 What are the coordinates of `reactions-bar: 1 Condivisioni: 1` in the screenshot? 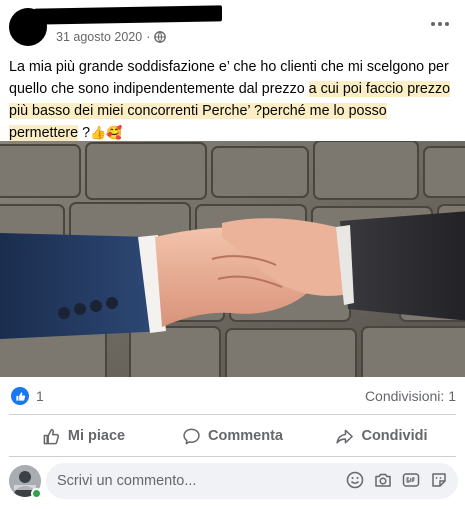 It's located at (232, 397).